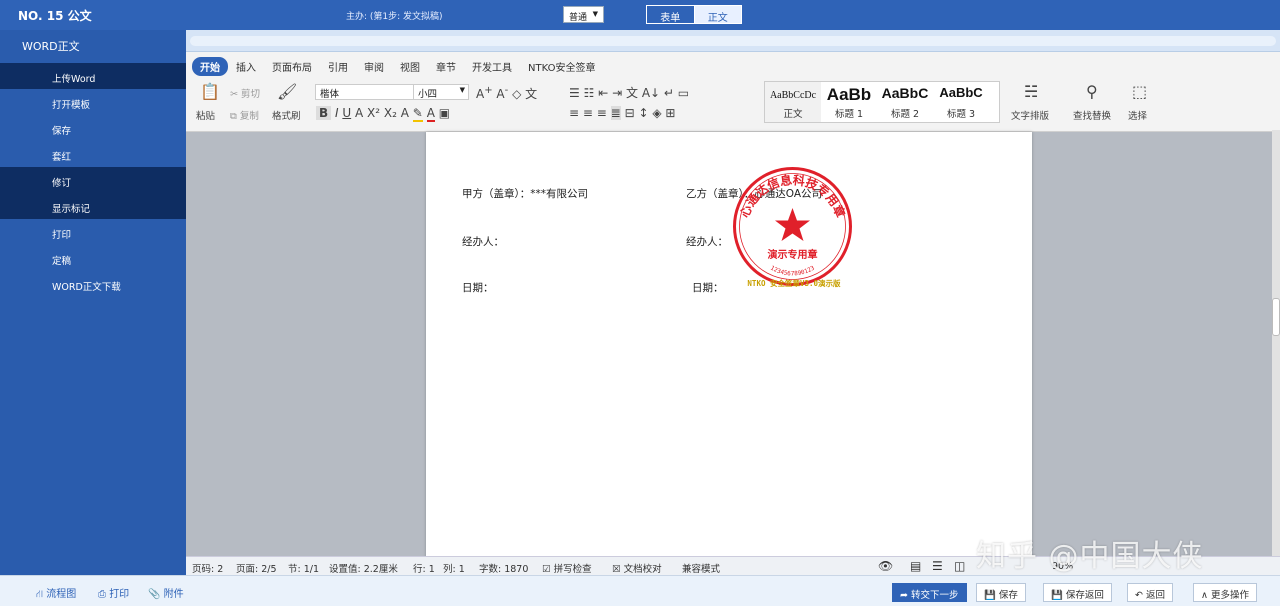  Describe the element at coordinates (637, 568) in the screenshot. I see `proofread-button: ☒ 文档校对` at that location.